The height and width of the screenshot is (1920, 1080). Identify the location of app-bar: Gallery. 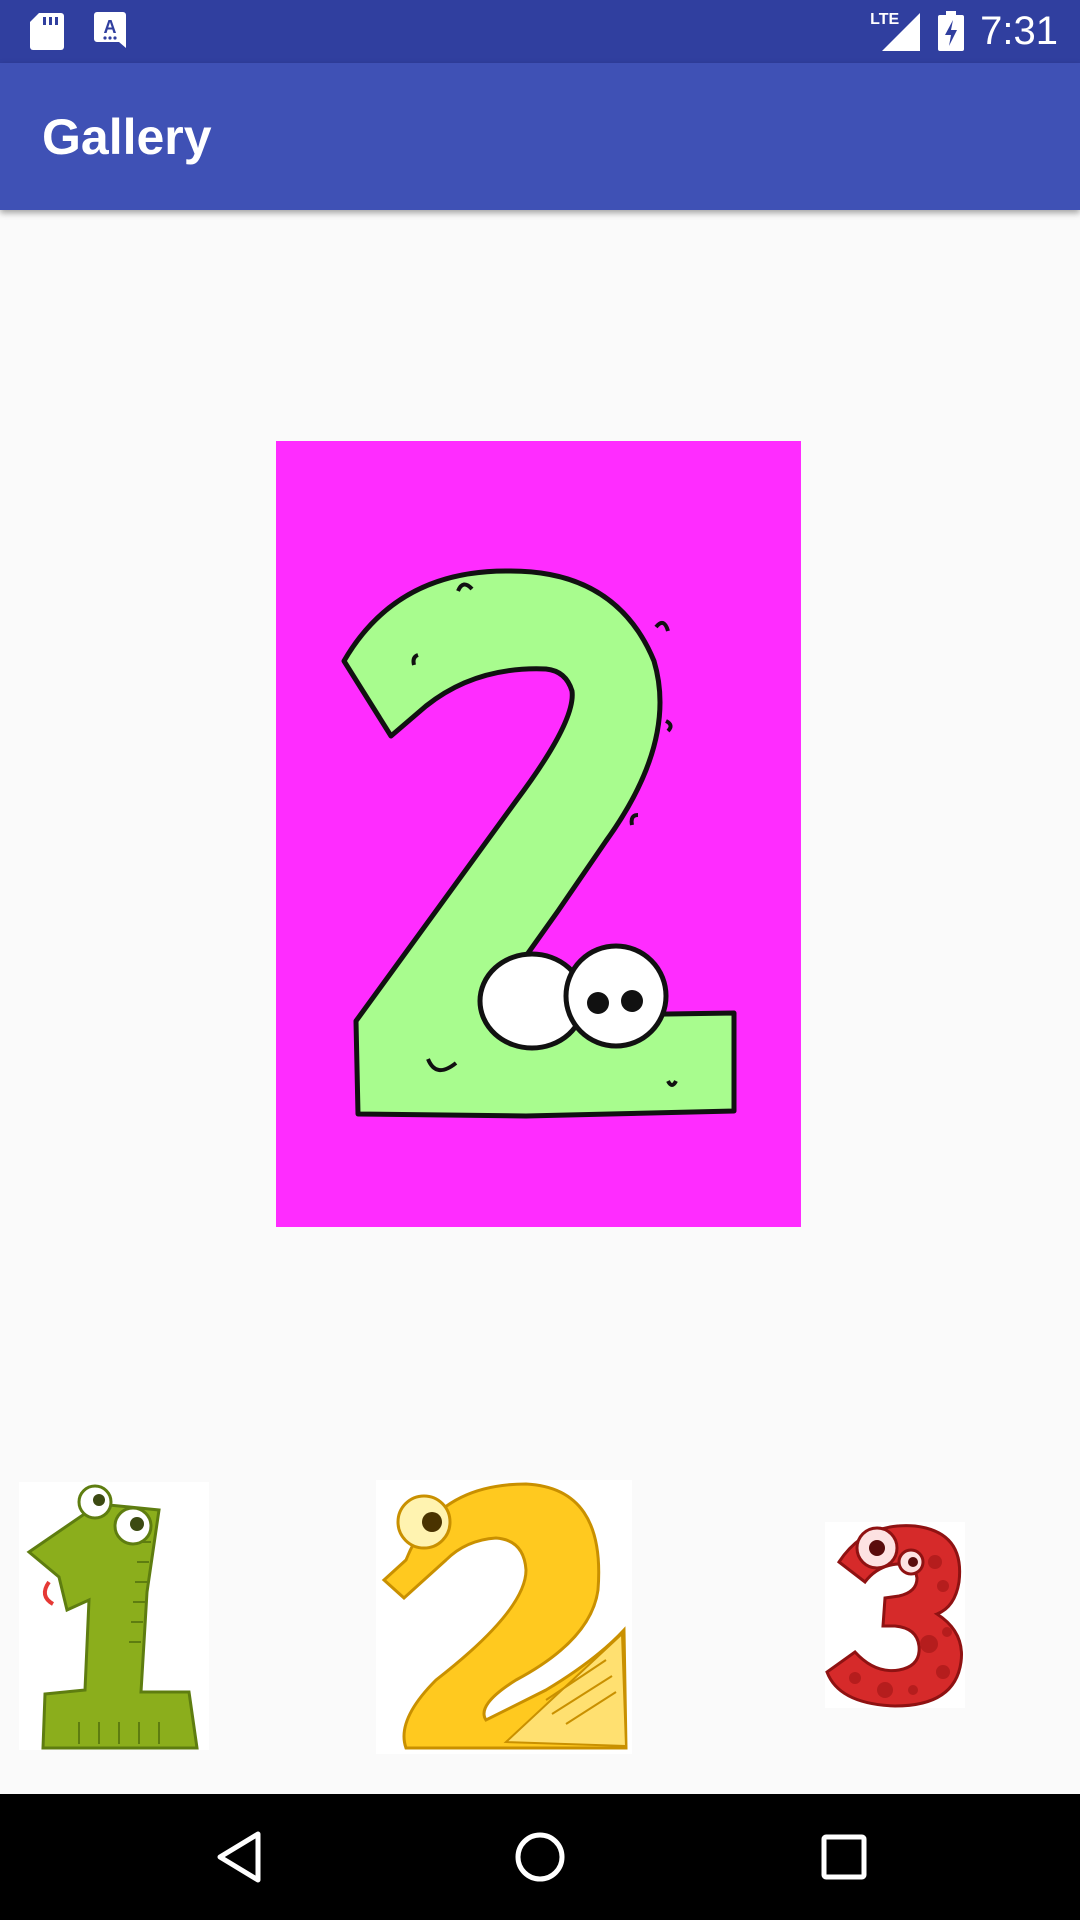
(540, 136).